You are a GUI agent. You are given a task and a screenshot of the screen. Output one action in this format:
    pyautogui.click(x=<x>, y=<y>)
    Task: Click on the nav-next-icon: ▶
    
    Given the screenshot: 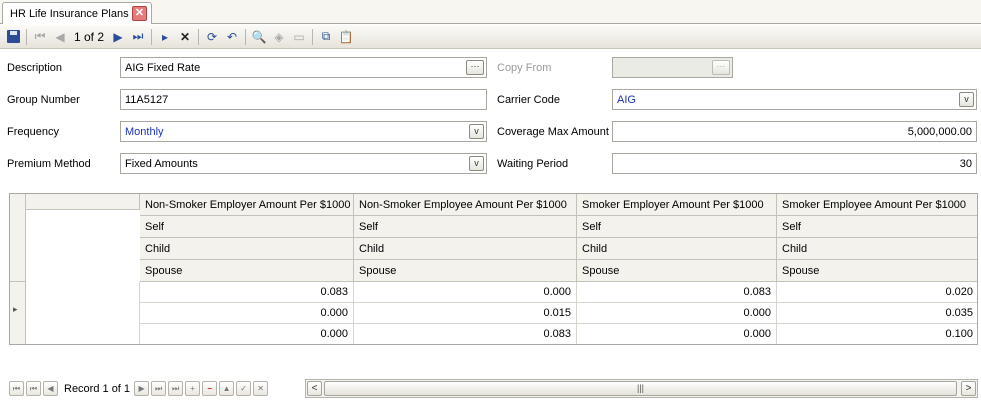 What is the action you would take?
    pyautogui.click(x=142, y=388)
    